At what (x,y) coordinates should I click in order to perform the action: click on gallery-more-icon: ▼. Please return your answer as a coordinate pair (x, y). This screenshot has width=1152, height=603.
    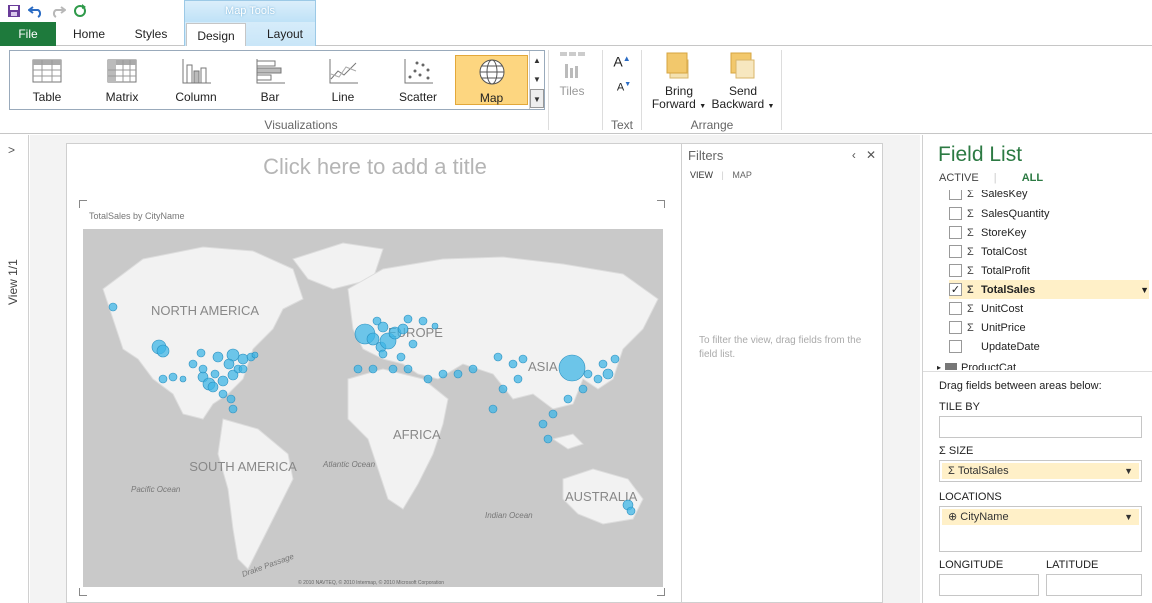
    Looking at the image, I should click on (537, 98).